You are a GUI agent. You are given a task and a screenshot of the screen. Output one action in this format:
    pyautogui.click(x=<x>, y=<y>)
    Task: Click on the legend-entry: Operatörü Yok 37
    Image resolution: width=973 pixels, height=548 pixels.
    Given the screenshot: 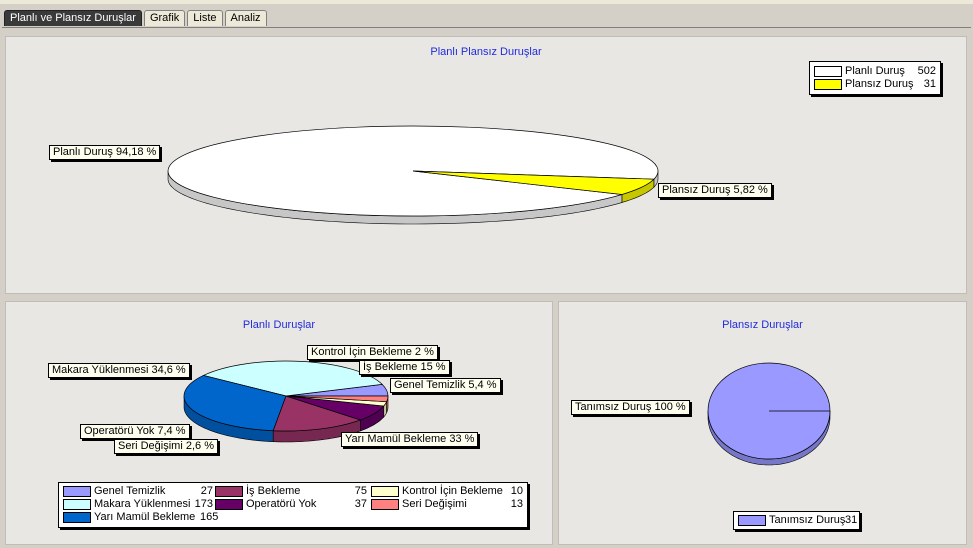 What is the action you would take?
    pyautogui.click(x=291, y=504)
    